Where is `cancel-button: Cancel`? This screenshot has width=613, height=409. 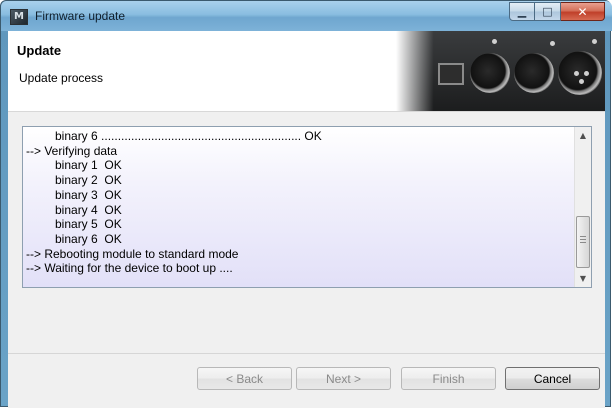 cancel-button: Cancel is located at coordinates (552, 378).